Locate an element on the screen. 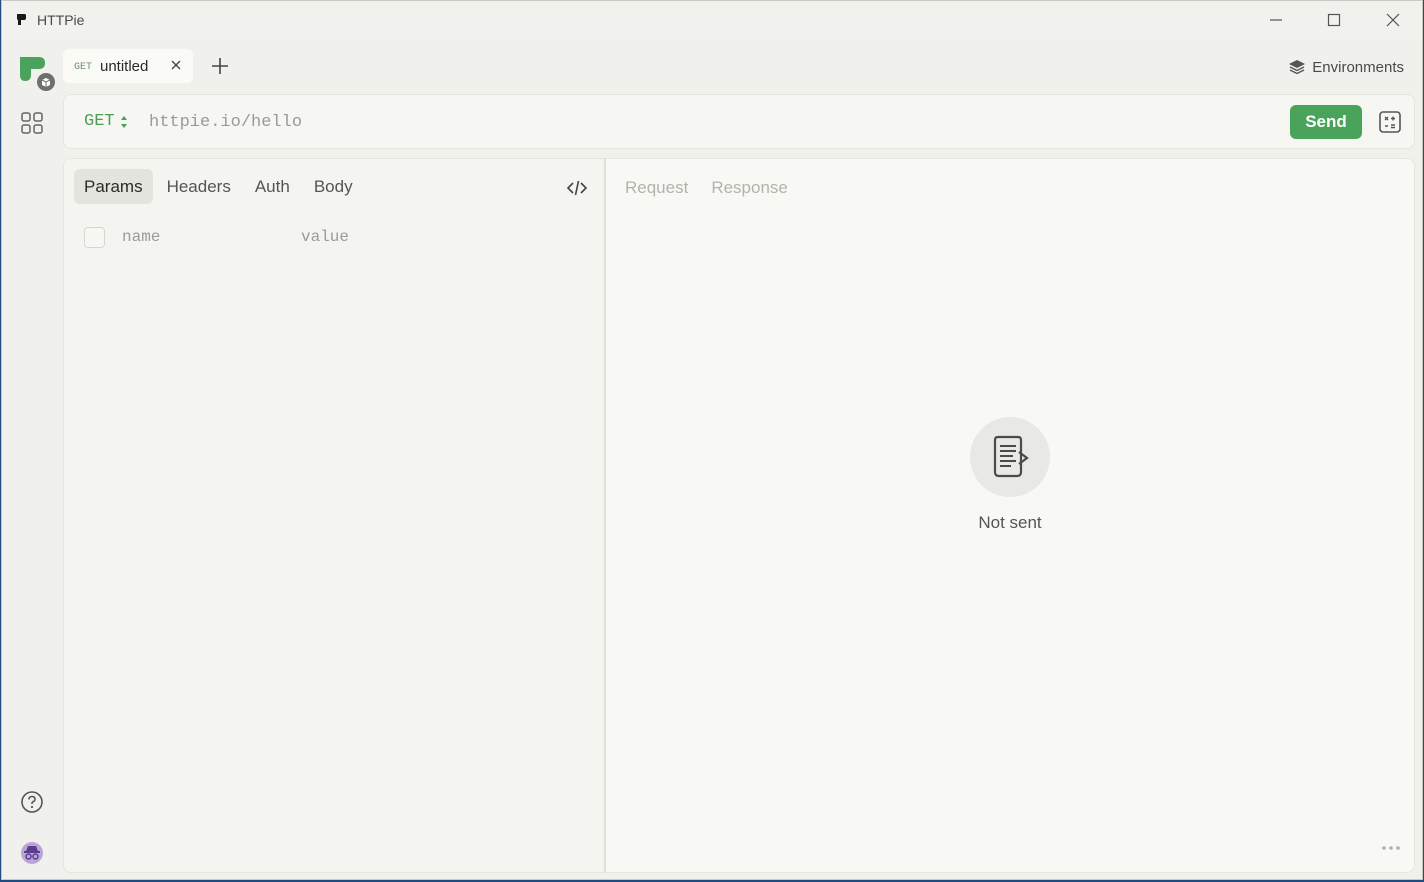 This screenshot has width=1424, height=882. param-value-input: value is located at coordinates (325, 237).